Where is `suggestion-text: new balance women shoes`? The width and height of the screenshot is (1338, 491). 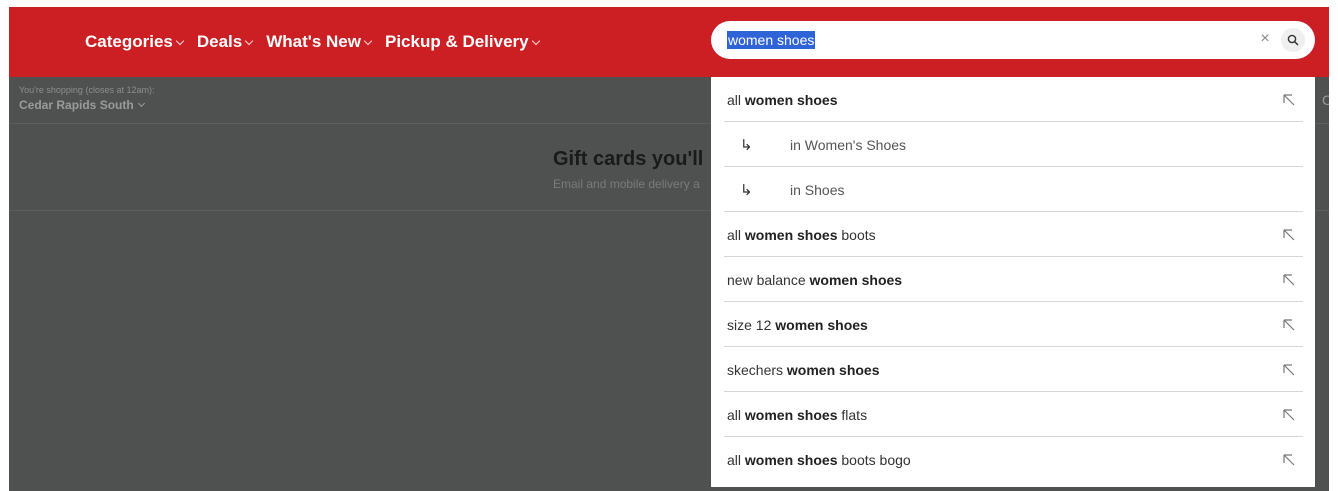 suggestion-text: new balance women shoes is located at coordinates (815, 279).